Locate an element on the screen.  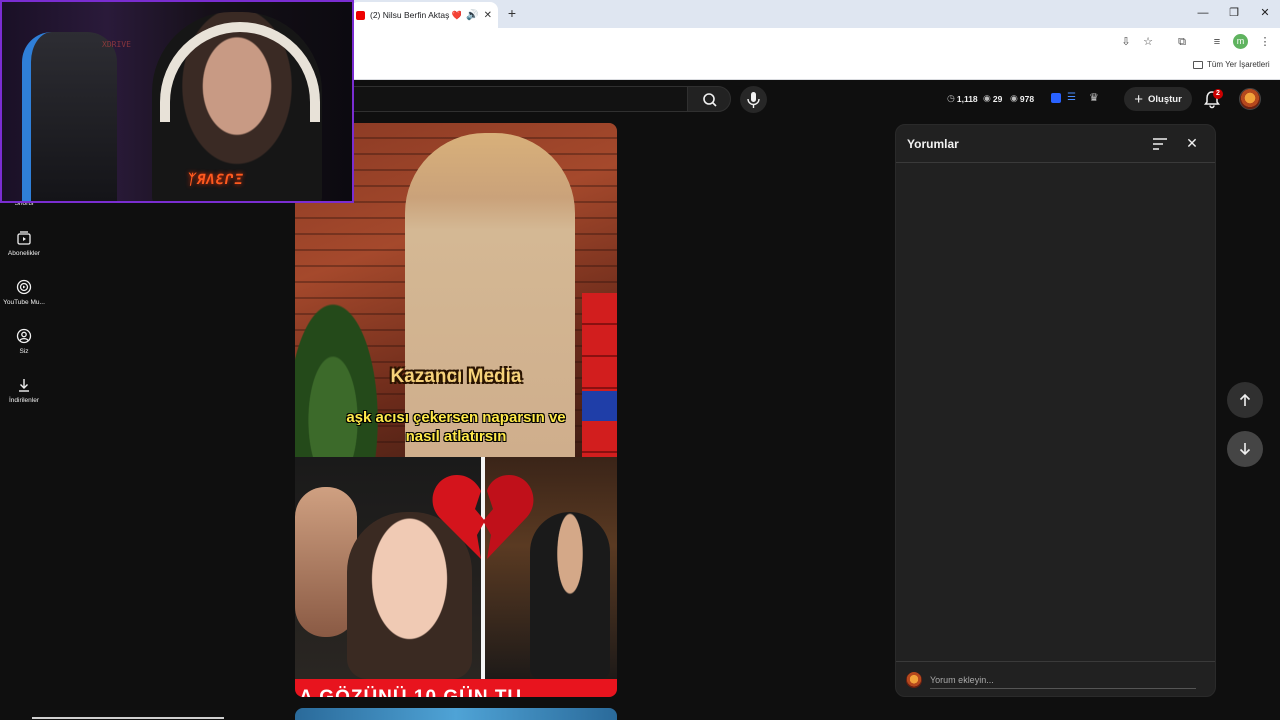
stat-value: 978 is located at coordinates (1027, 98).